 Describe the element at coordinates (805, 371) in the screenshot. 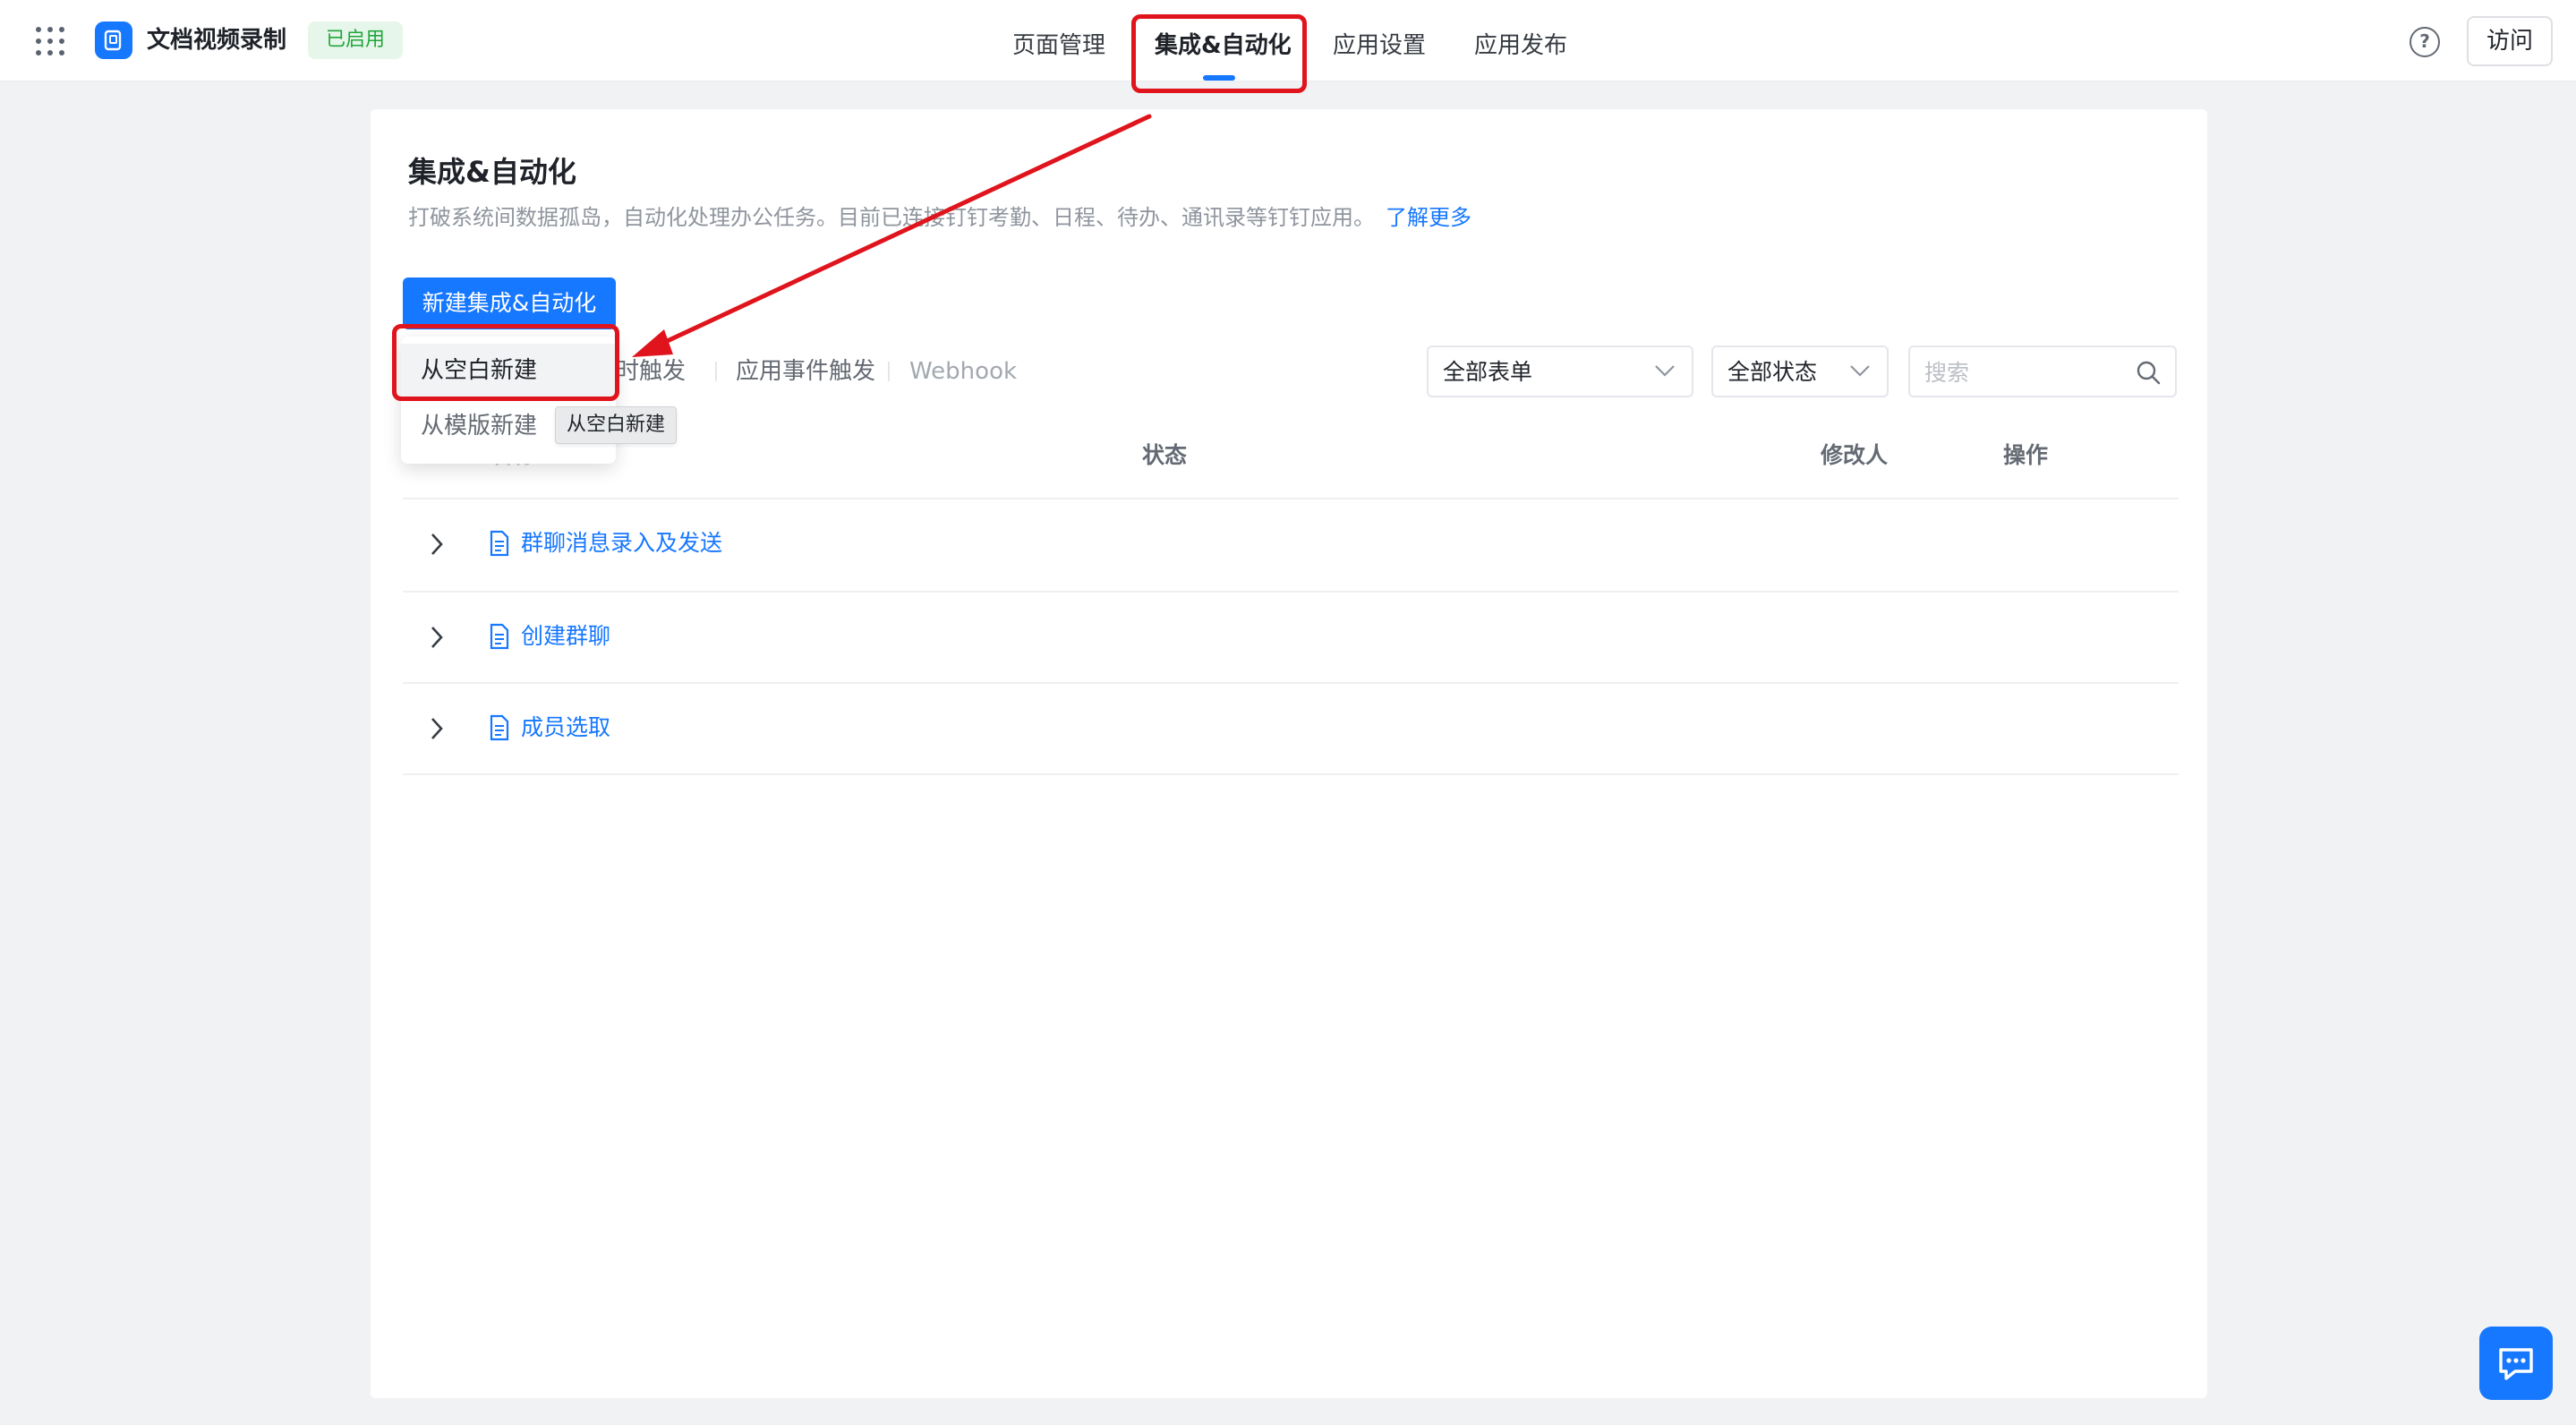

I see `filter-tab-app-event: 应用事件触发` at that location.